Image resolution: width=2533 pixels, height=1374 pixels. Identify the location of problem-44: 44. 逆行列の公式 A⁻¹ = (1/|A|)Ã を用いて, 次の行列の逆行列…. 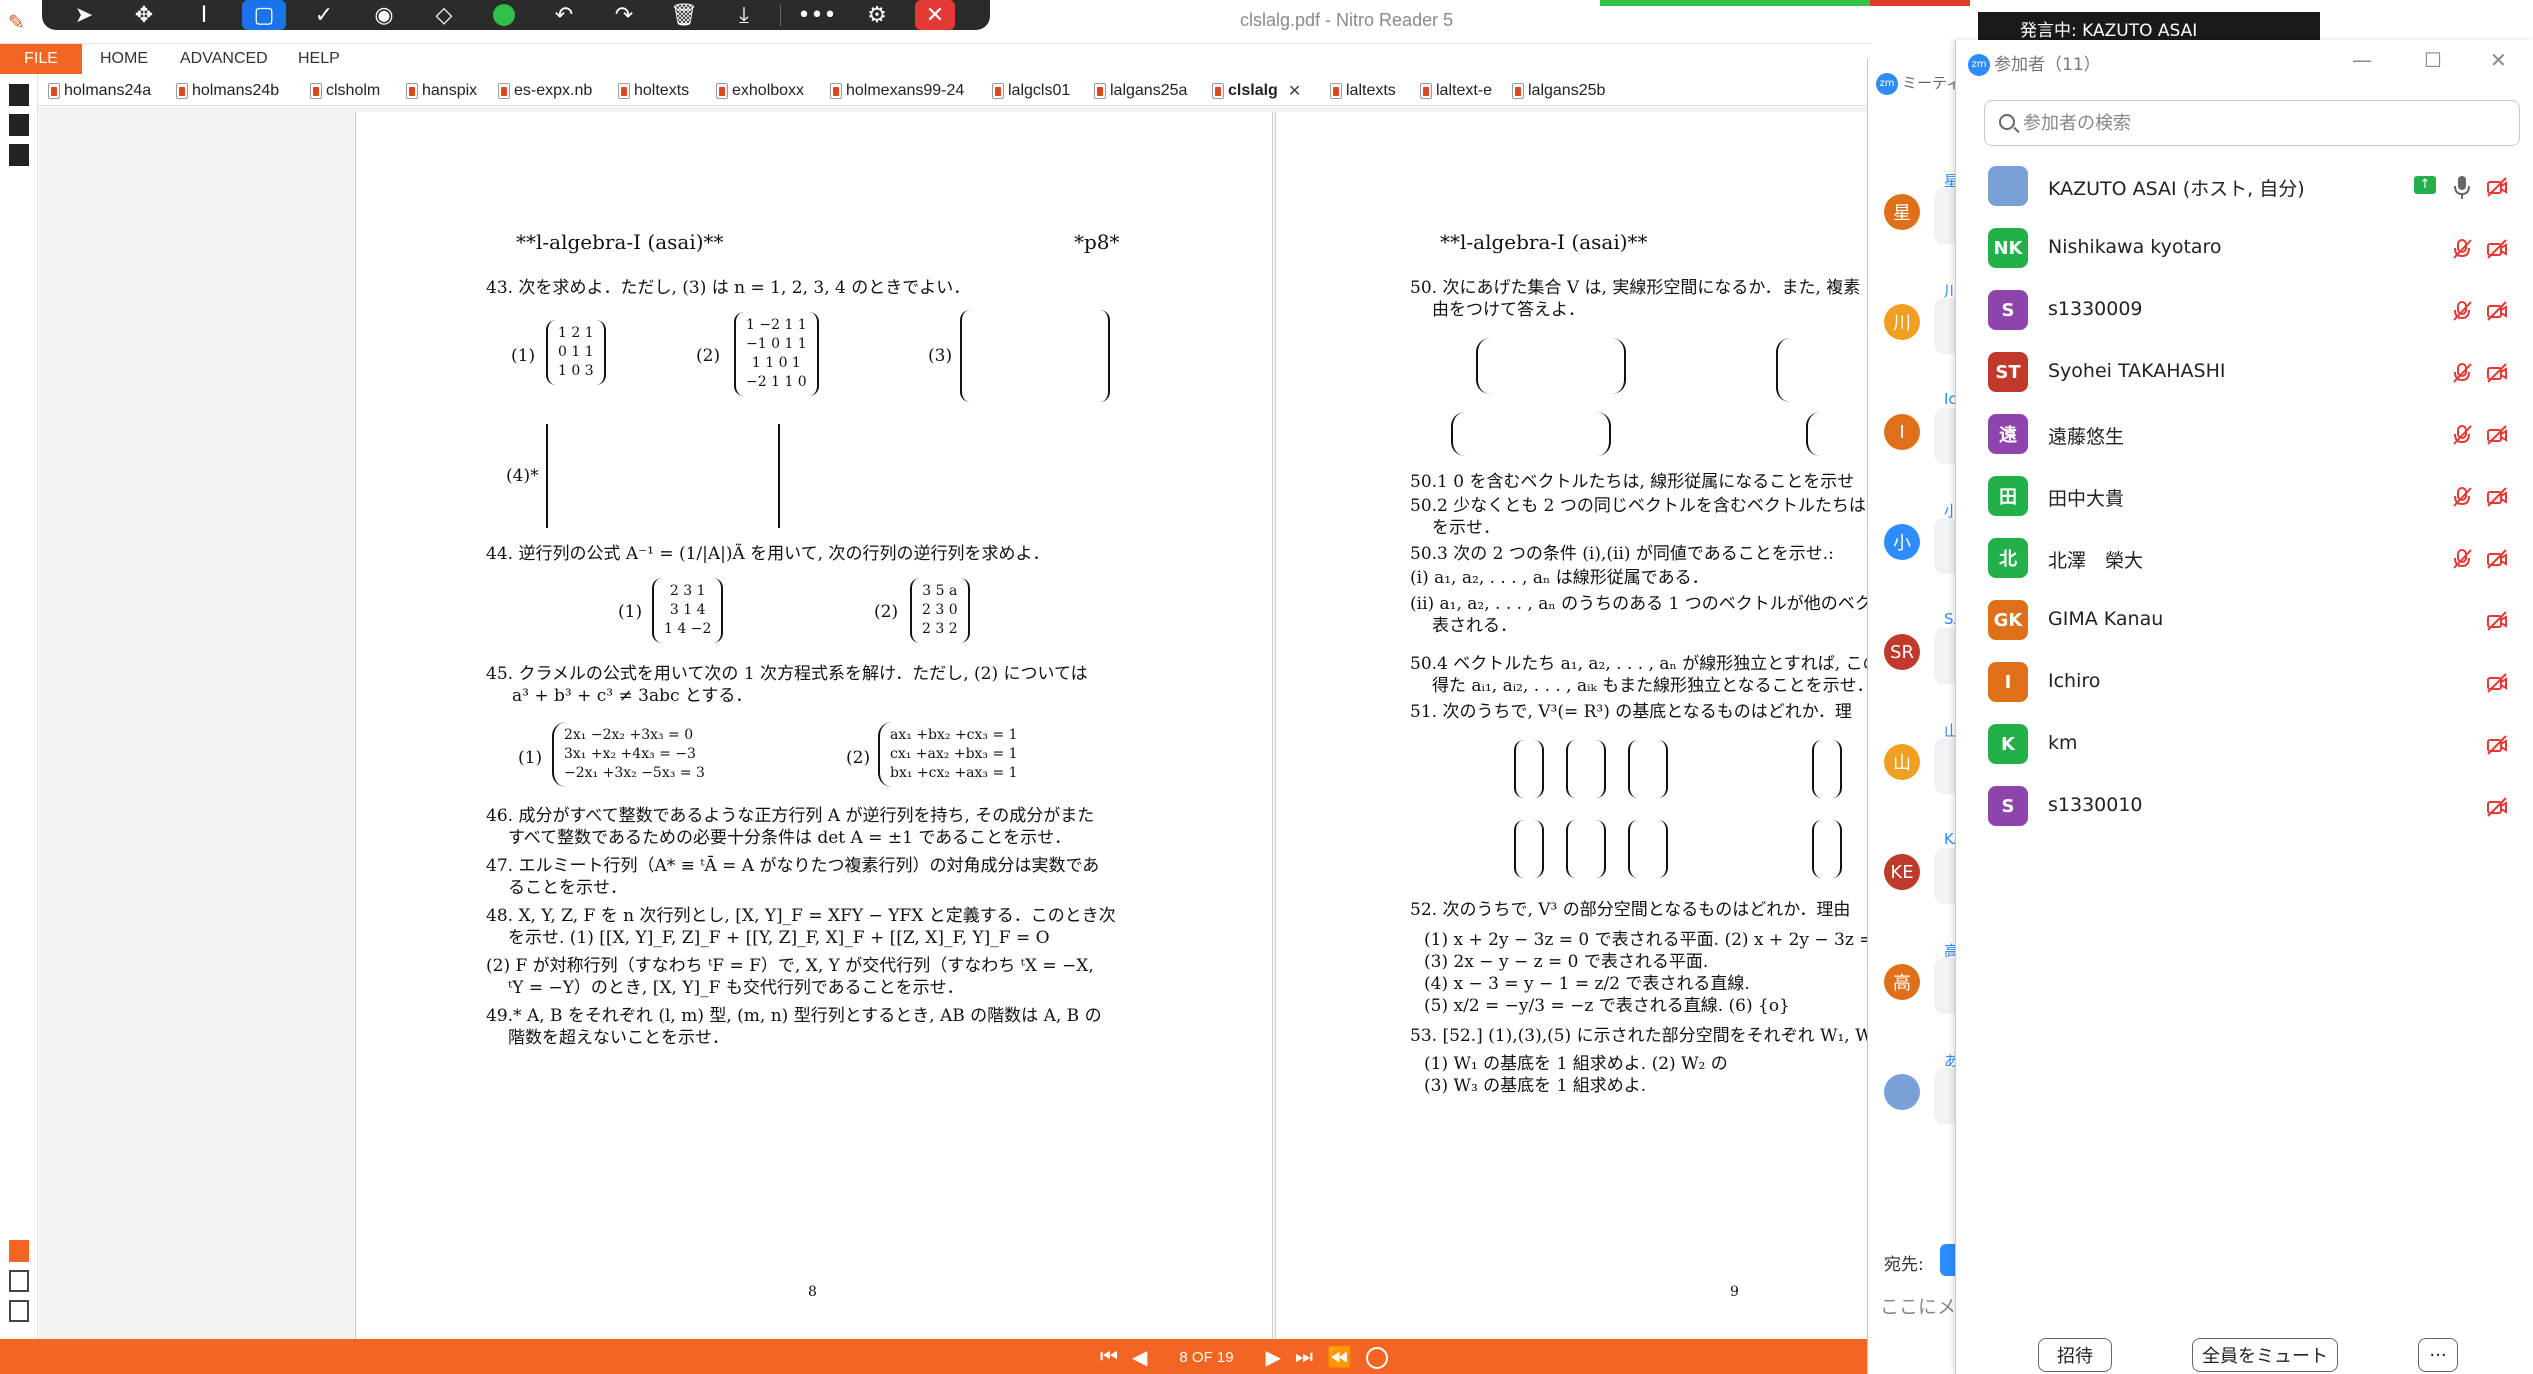
(768, 554).